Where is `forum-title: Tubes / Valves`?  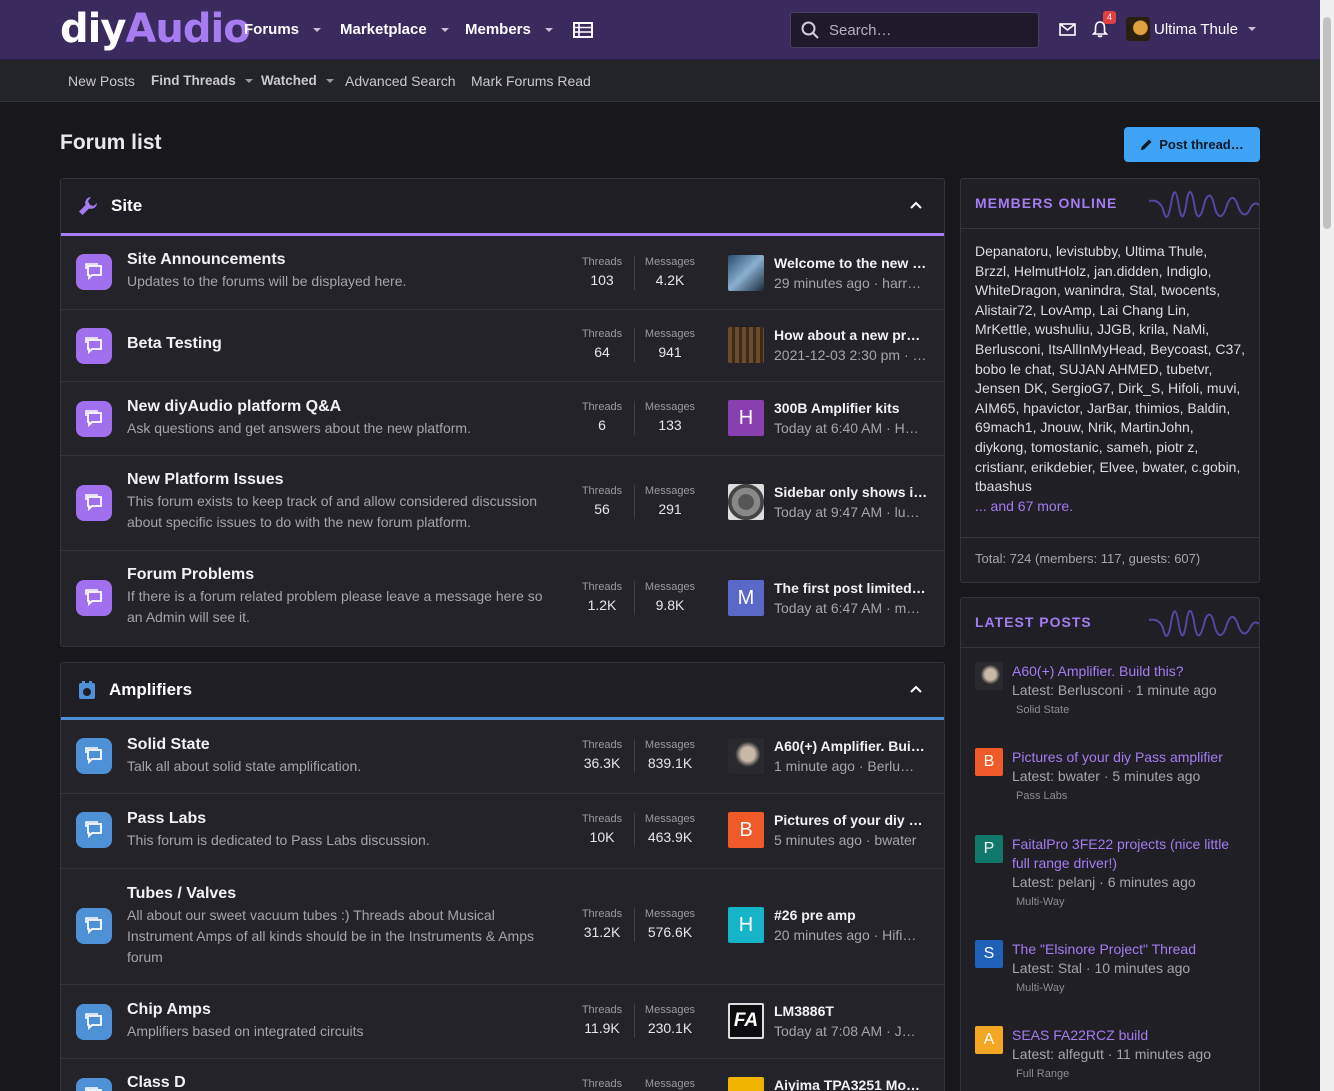 forum-title: Tubes / Valves is located at coordinates (342, 894).